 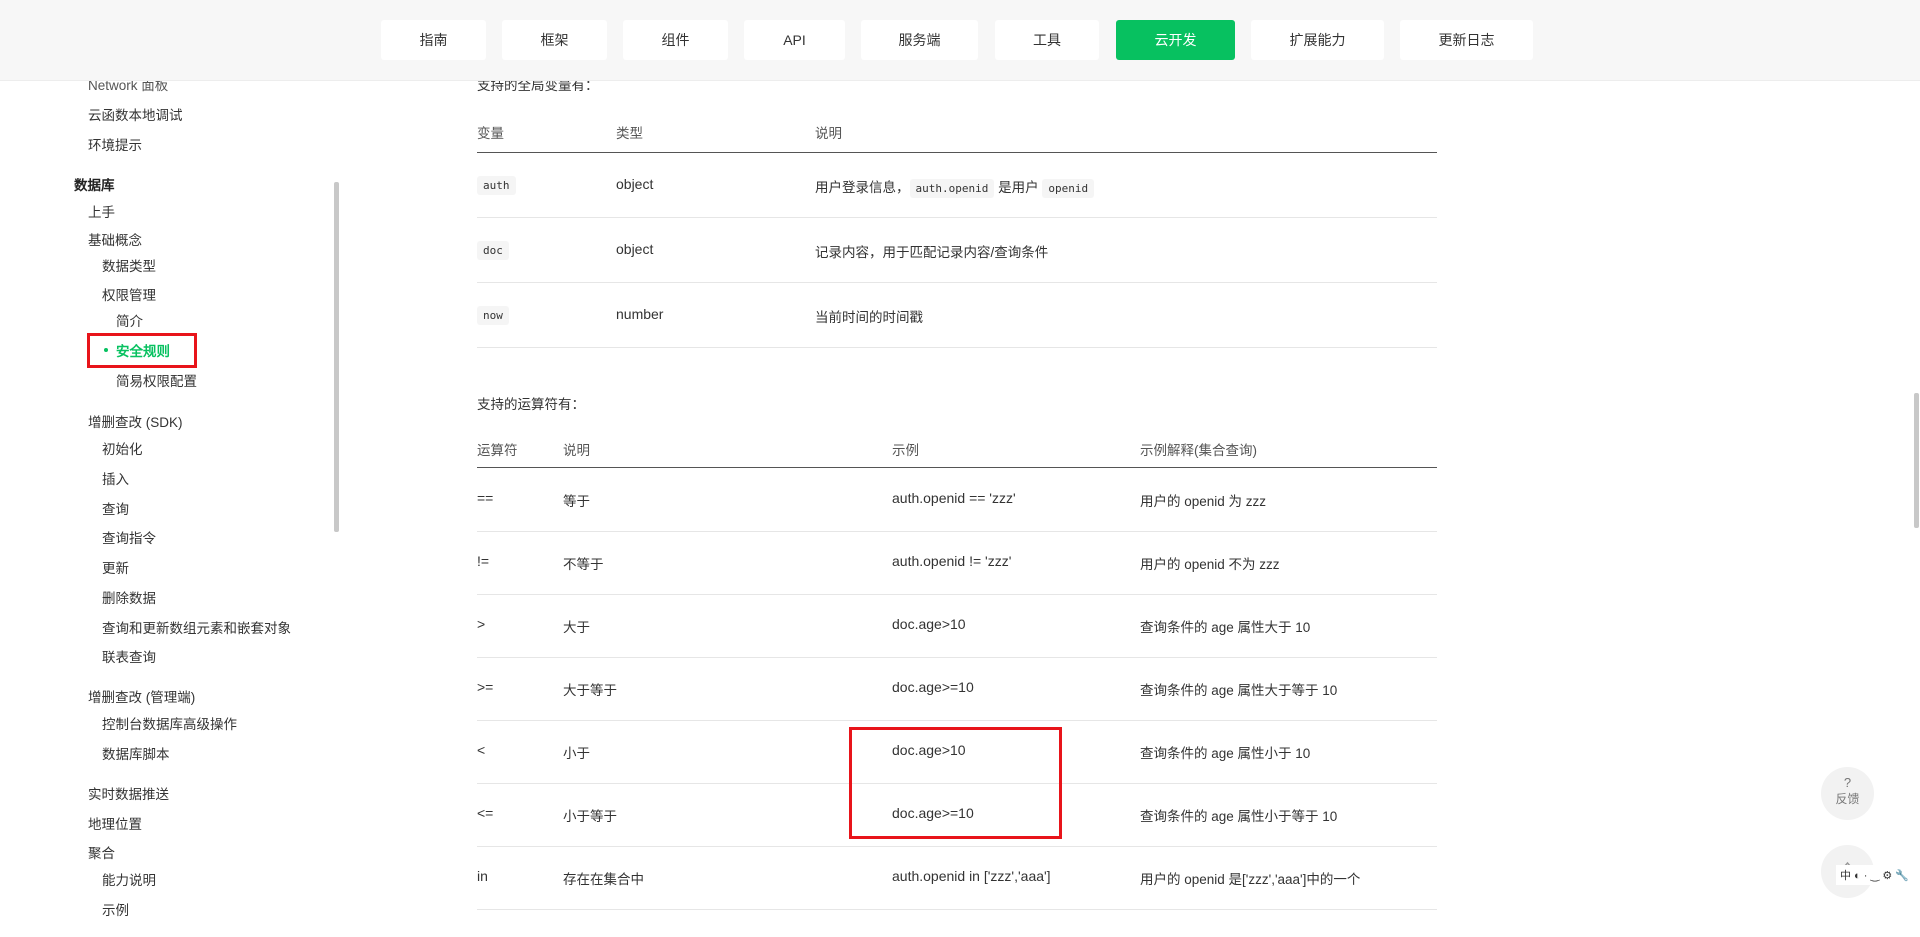 I want to click on ops-intro: 支持的运算符有：, so click(x=531, y=404).